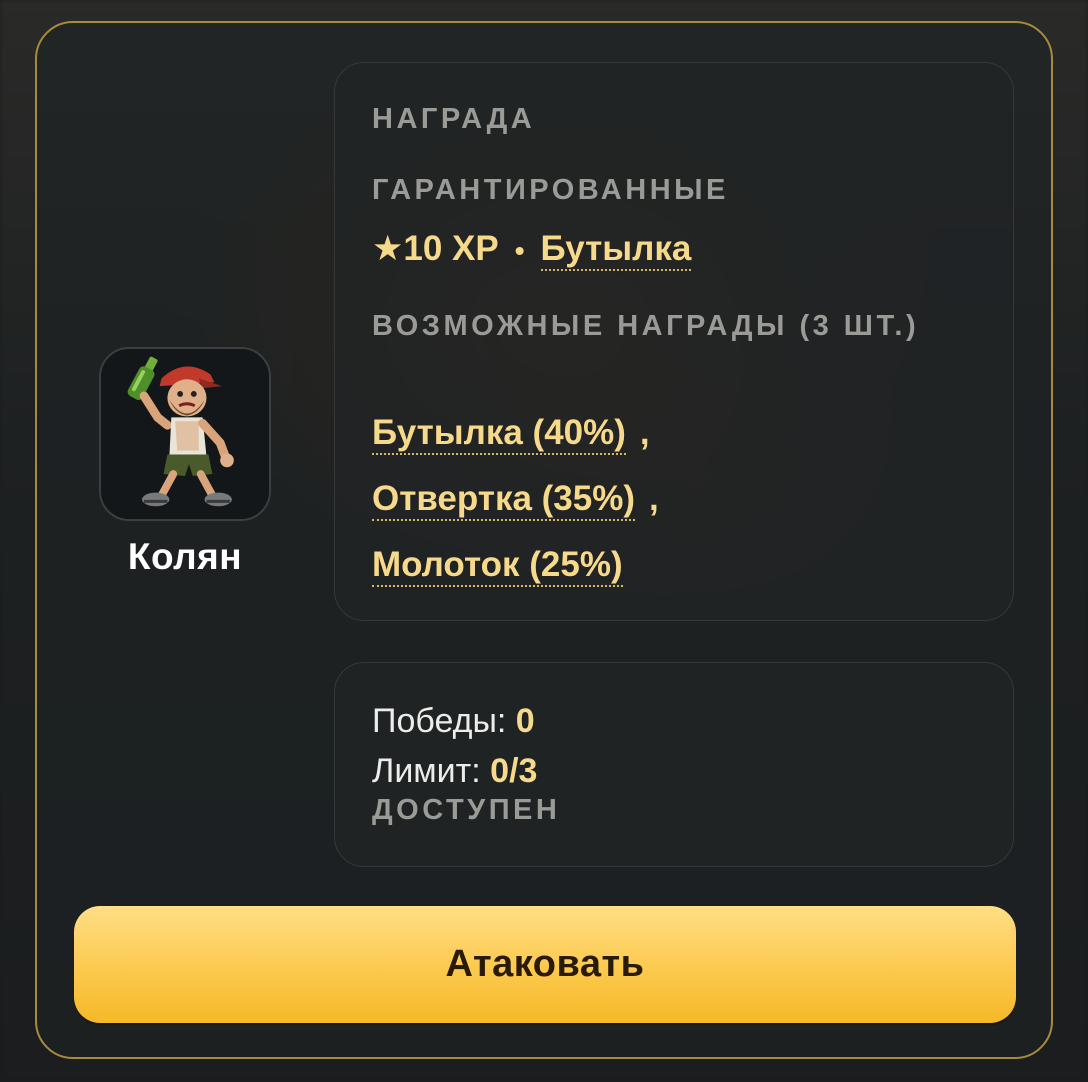  Describe the element at coordinates (504, 500) in the screenshot. I see `possible-item-screwdriver-link: Отвертка (35%)` at that location.